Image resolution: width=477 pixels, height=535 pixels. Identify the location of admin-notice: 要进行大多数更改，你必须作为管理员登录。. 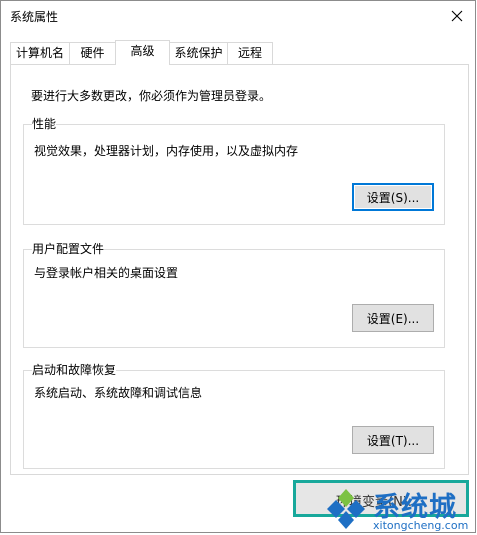
(151, 96).